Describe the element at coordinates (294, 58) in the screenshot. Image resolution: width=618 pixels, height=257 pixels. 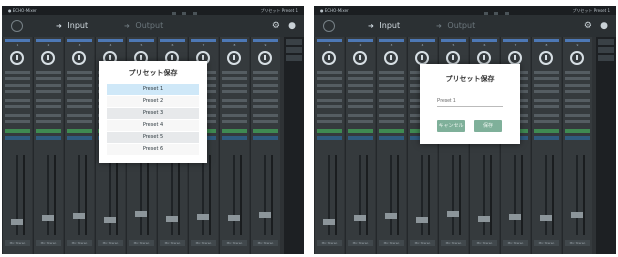
I see `side-item` at that location.